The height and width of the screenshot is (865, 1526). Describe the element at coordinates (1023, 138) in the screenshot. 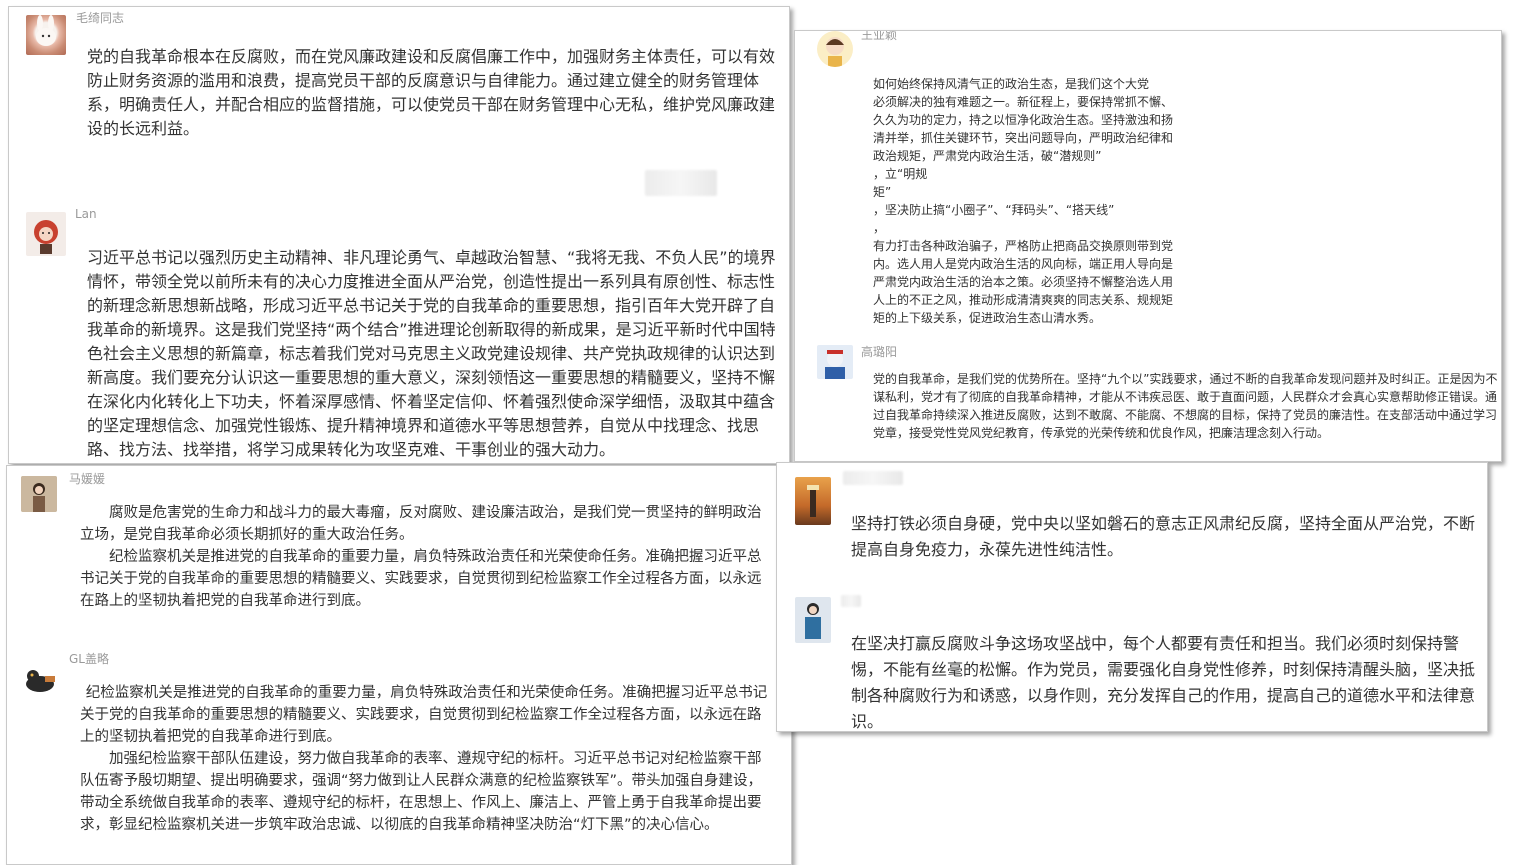

I see `text-line: 清并举，抓住关键环节，突出问题导向，严明政治纪律和` at that location.